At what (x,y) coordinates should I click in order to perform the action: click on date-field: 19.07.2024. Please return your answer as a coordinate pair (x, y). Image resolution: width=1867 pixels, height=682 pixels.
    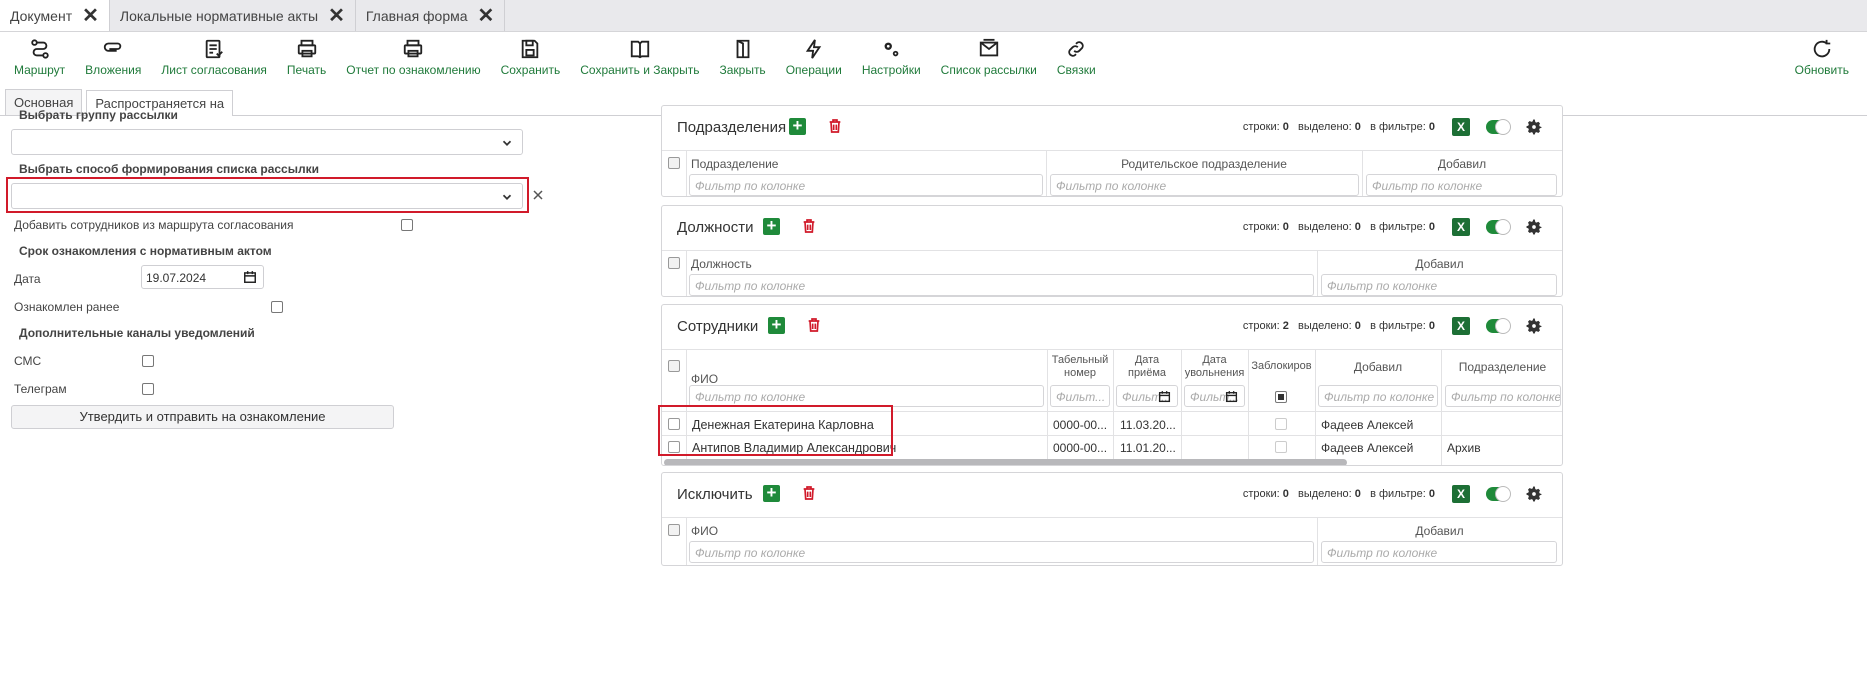
    Looking at the image, I should click on (202, 277).